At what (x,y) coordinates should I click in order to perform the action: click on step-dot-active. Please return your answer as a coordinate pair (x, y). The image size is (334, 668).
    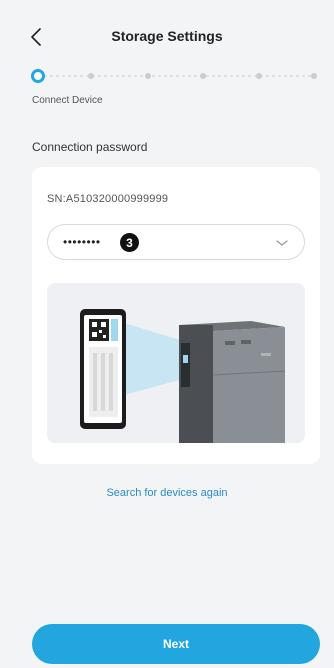
    Looking at the image, I should click on (38, 76).